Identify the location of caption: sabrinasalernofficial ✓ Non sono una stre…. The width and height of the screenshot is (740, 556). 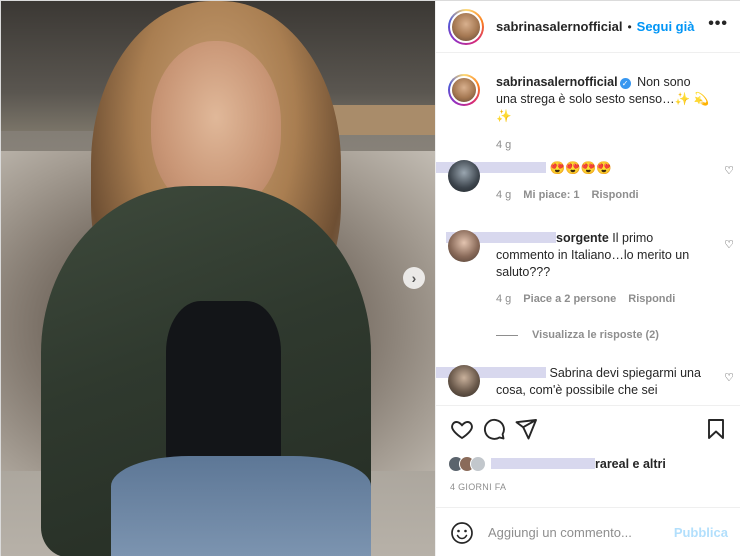
(591, 112).